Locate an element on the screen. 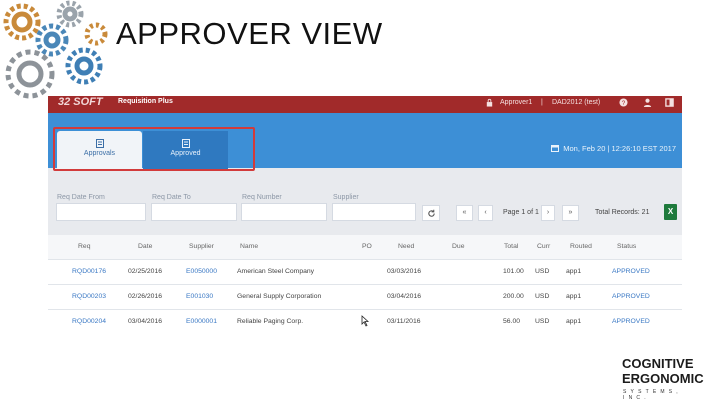 The image size is (720, 405). next-page-button: › is located at coordinates (548, 213).